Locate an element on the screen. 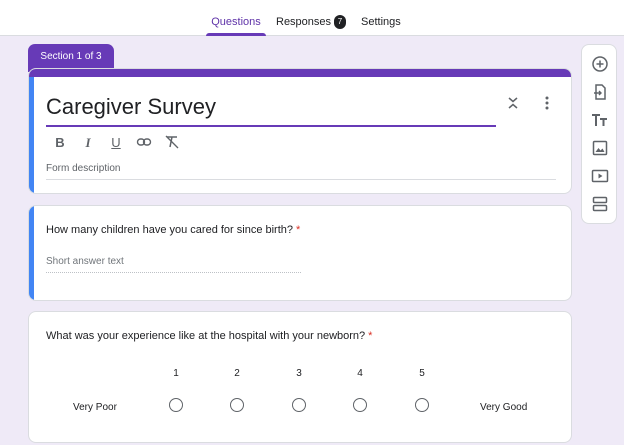 The image size is (624, 445). add-image-icon is located at coordinates (600, 148).